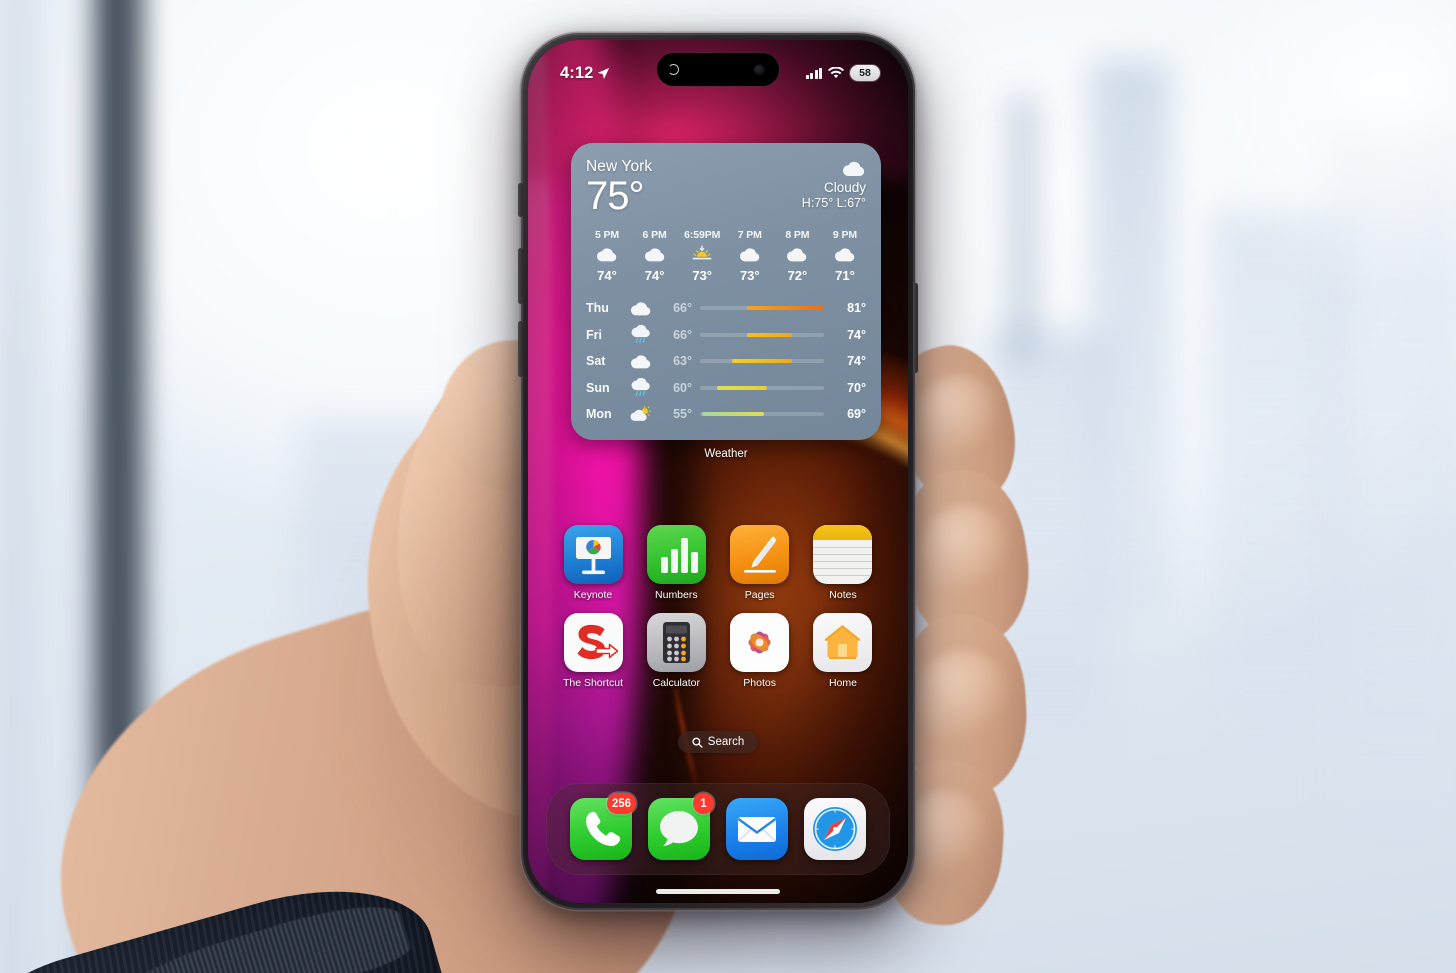 The height and width of the screenshot is (973, 1456). What do you see at coordinates (797, 276) in the screenshot?
I see `hourly-temp: 72°` at bounding box center [797, 276].